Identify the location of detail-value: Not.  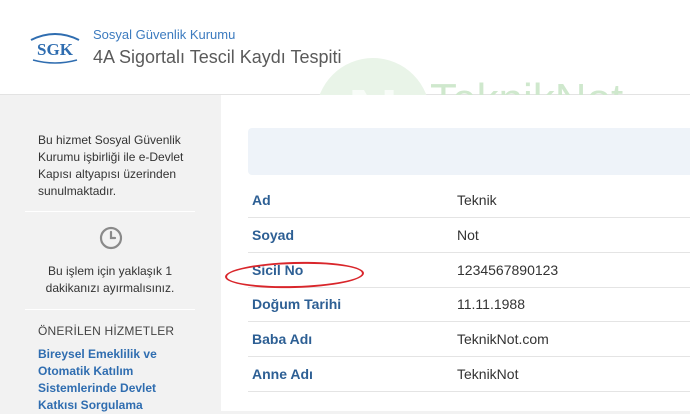
(468, 235).